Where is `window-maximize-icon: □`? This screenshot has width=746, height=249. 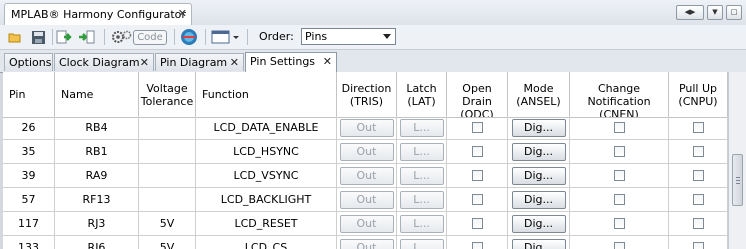 window-maximize-icon: □ is located at coordinates (734, 12).